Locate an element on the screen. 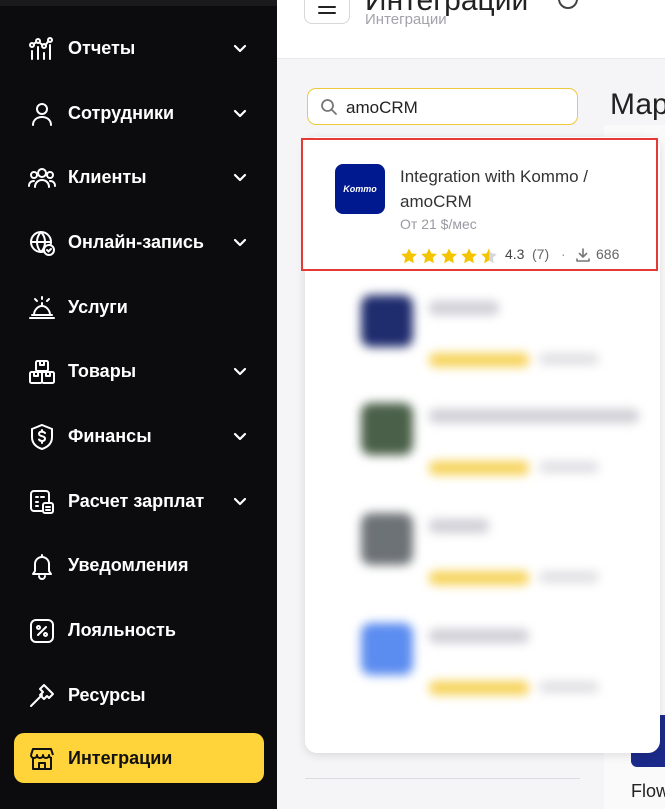 Image resolution: width=665 pixels, height=809 pixels. sidebar-item-label: Ресурсы is located at coordinates (107, 695).